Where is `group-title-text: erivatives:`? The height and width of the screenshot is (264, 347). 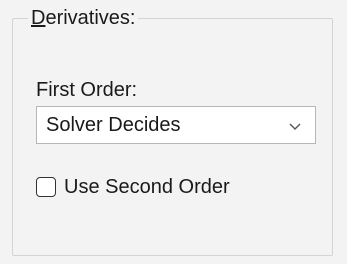 group-title-text: erivatives: is located at coordinates (90, 18).